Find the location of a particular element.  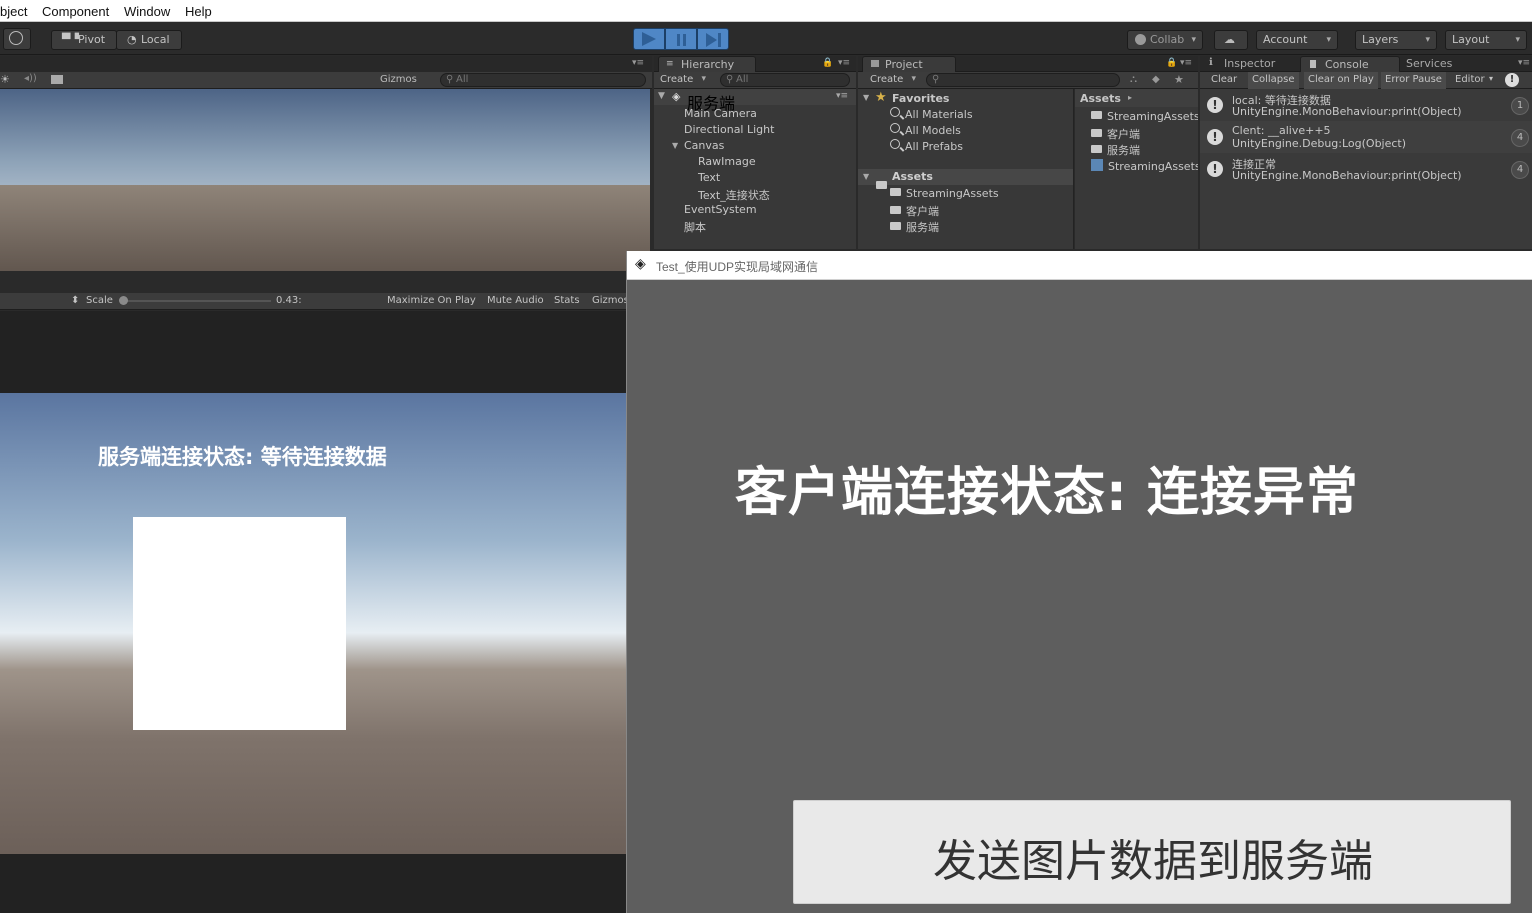

hierarchy-item: Text_连接状态 is located at coordinates (734, 195).